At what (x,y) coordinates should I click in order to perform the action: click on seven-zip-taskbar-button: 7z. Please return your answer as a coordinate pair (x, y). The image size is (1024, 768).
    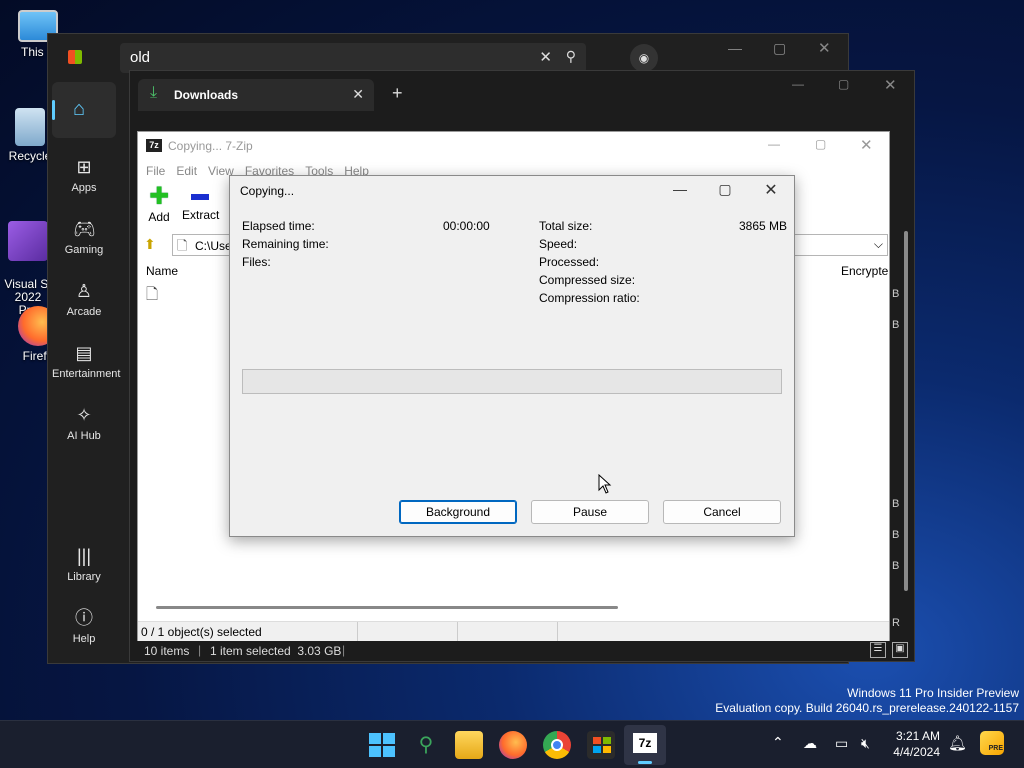
    Looking at the image, I should click on (645, 745).